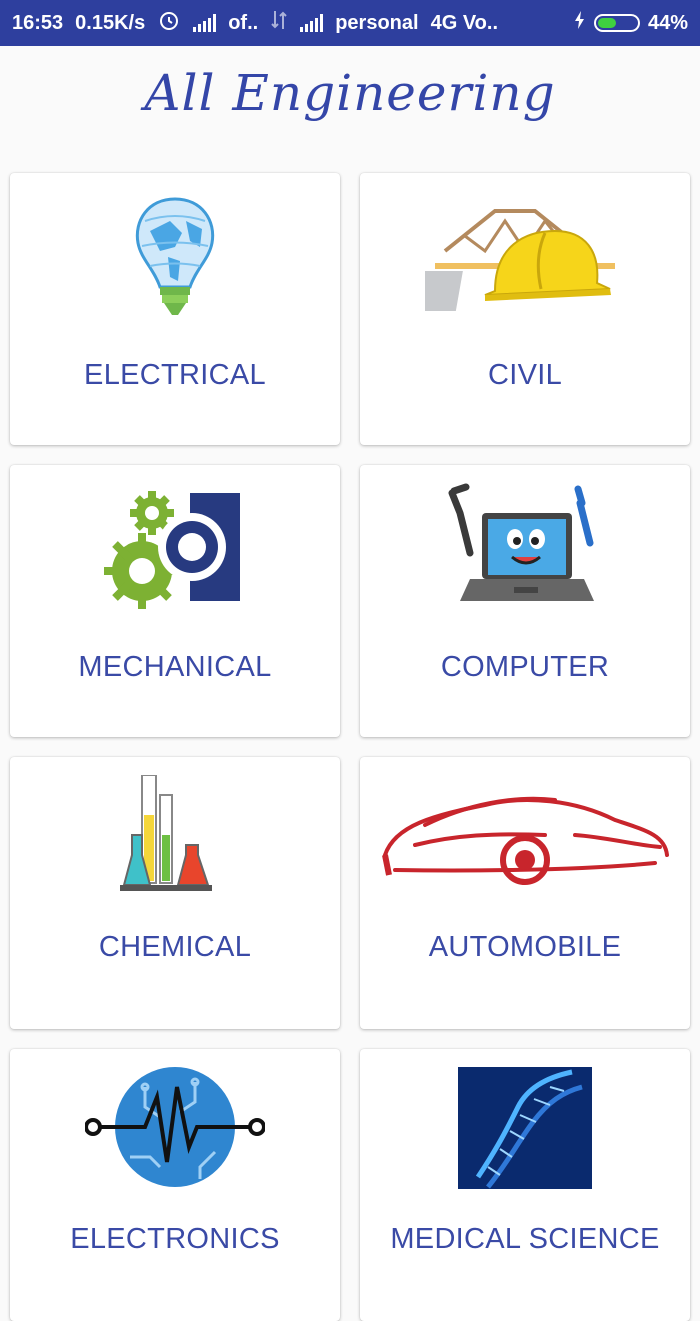 The image size is (700, 1321). Describe the element at coordinates (38, 22) in the screenshot. I see `status-time: 16:53` at that location.